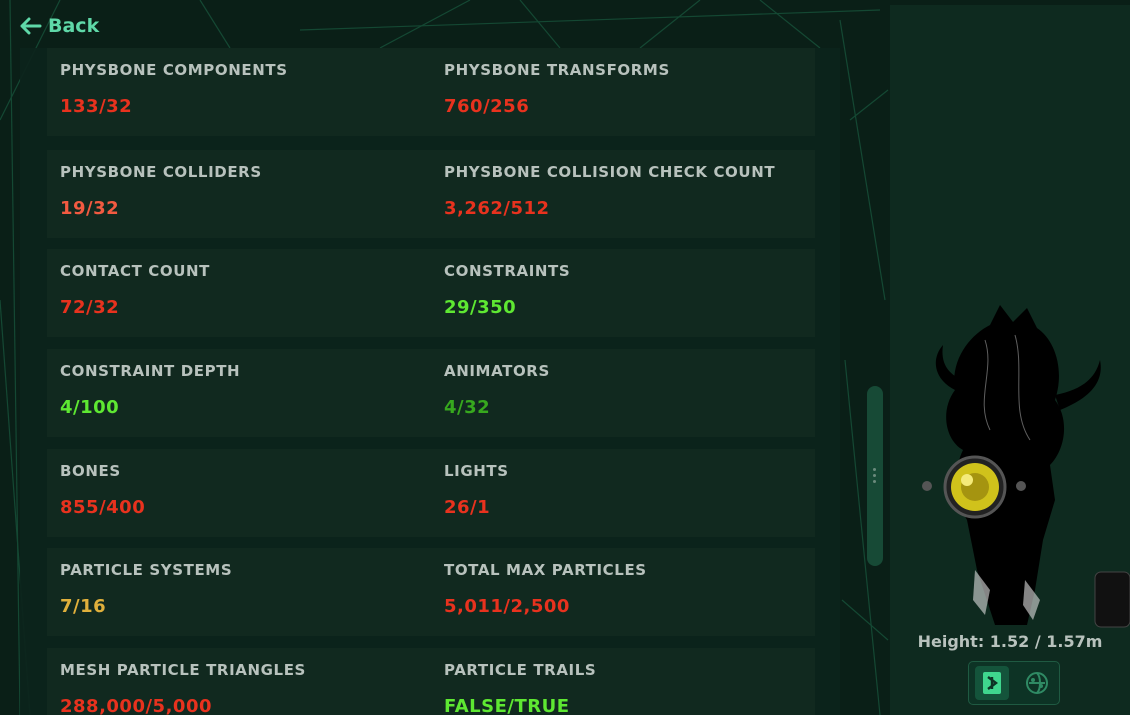 This screenshot has height=715, width=1130. Describe the element at coordinates (497, 208) in the screenshot. I see `stat-value: 3,262/512` at that location.